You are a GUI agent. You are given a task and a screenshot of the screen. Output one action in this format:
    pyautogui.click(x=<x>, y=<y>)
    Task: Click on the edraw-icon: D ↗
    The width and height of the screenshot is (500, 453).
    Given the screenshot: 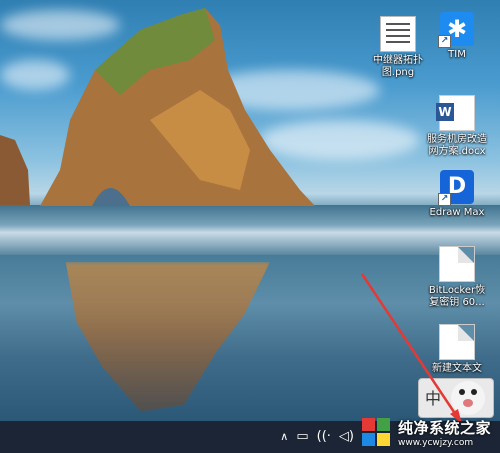 What is the action you would take?
    pyautogui.click(x=456, y=188)
    